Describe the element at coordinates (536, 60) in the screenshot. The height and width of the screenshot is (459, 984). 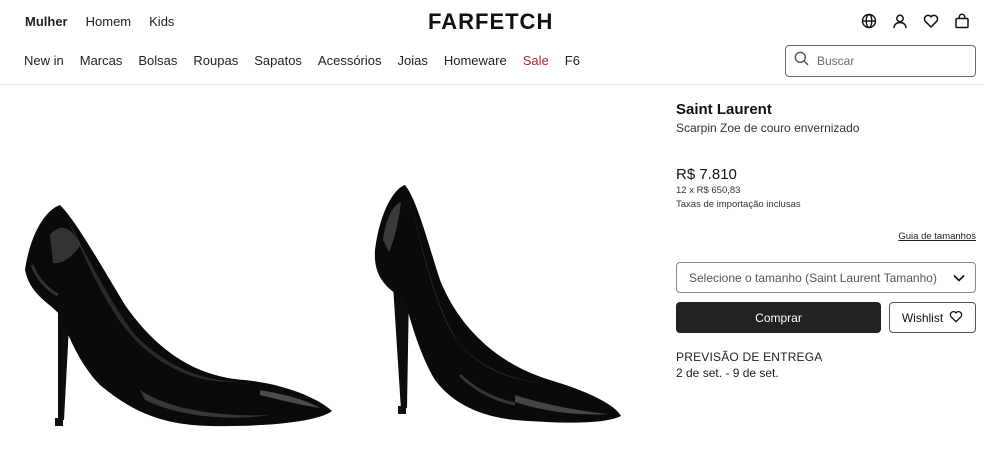
I see `nav-sale: Sale` at that location.